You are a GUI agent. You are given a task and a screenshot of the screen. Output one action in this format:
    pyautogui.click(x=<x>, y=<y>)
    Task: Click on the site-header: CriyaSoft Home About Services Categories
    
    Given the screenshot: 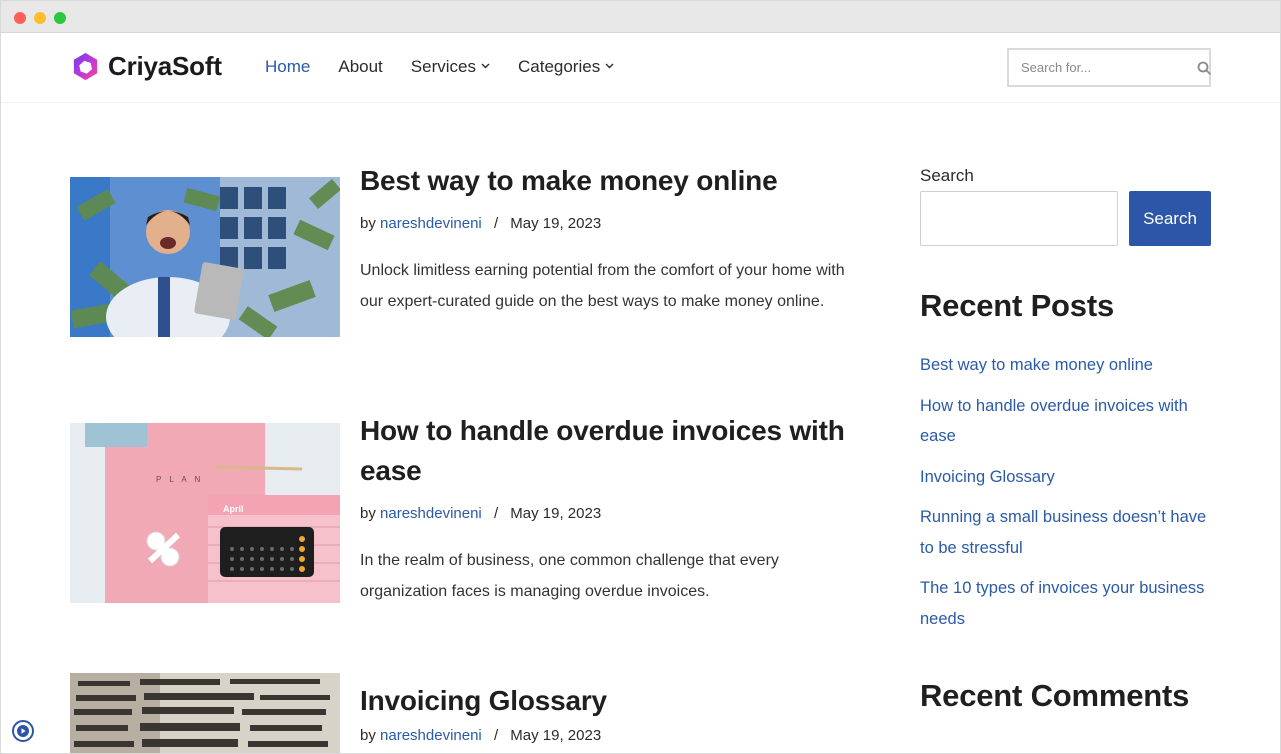 What is the action you would take?
    pyautogui.click(x=640, y=68)
    